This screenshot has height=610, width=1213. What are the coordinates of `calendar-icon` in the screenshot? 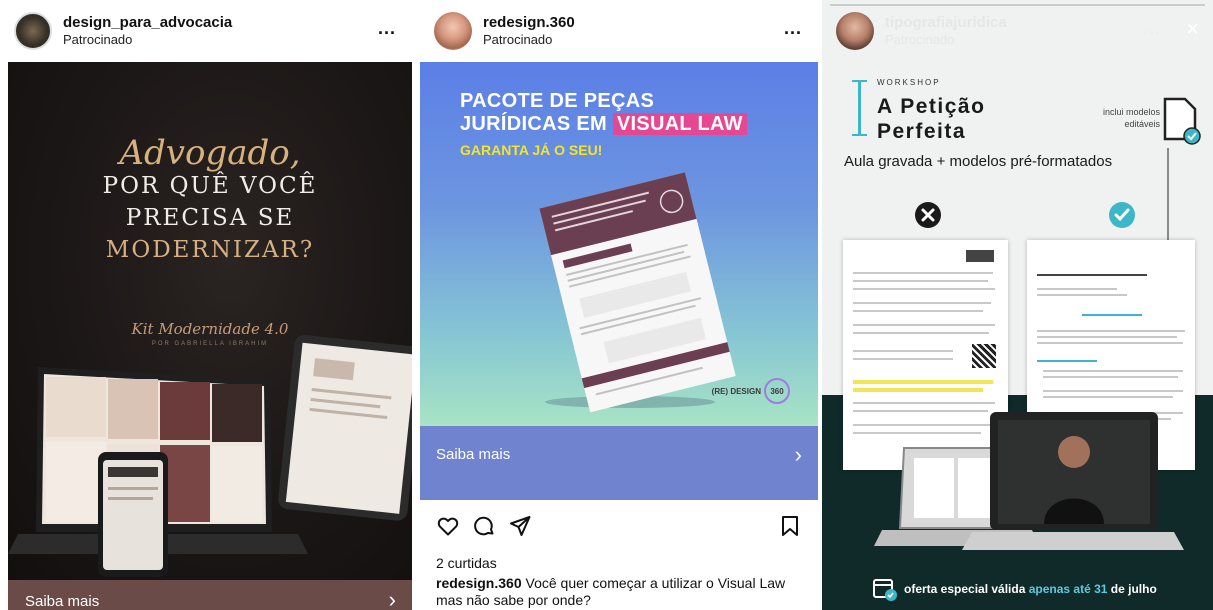 It's located at (885, 590).